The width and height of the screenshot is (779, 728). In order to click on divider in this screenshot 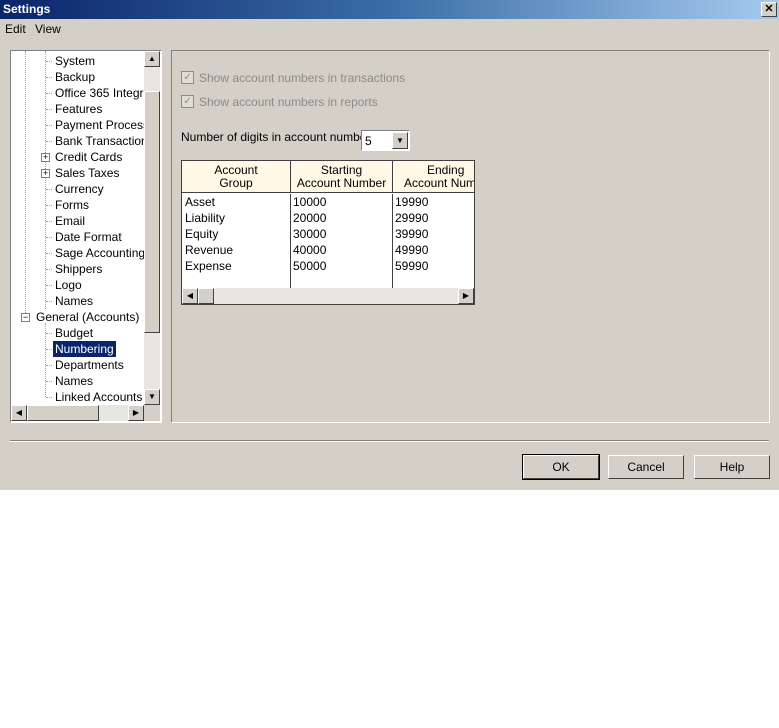, I will do `click(389, 441)`.